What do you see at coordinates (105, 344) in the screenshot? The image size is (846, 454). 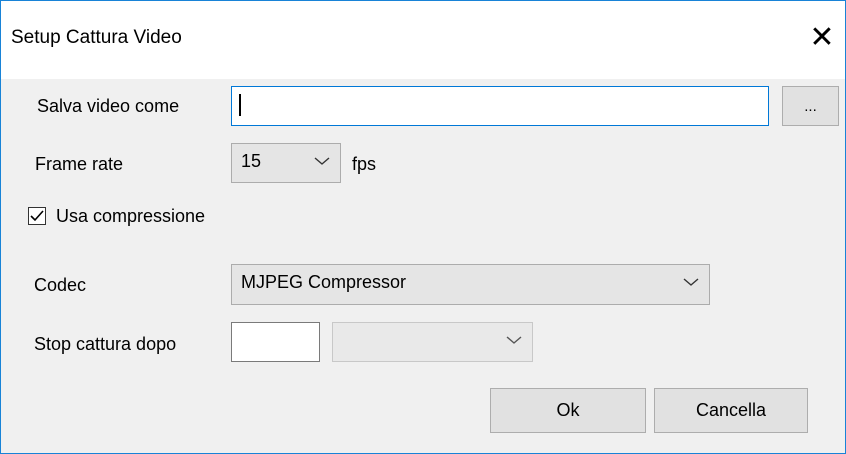 I see `stop-capture-label: Stop cattura dopo` at bounding box center [105, 344].